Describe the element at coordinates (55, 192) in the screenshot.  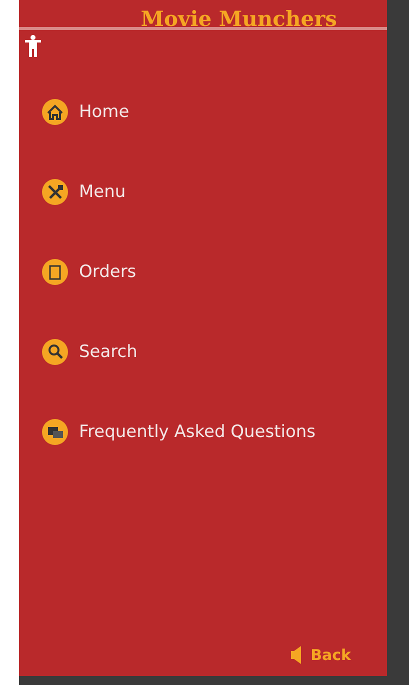
I see `menu-icon` at that location.